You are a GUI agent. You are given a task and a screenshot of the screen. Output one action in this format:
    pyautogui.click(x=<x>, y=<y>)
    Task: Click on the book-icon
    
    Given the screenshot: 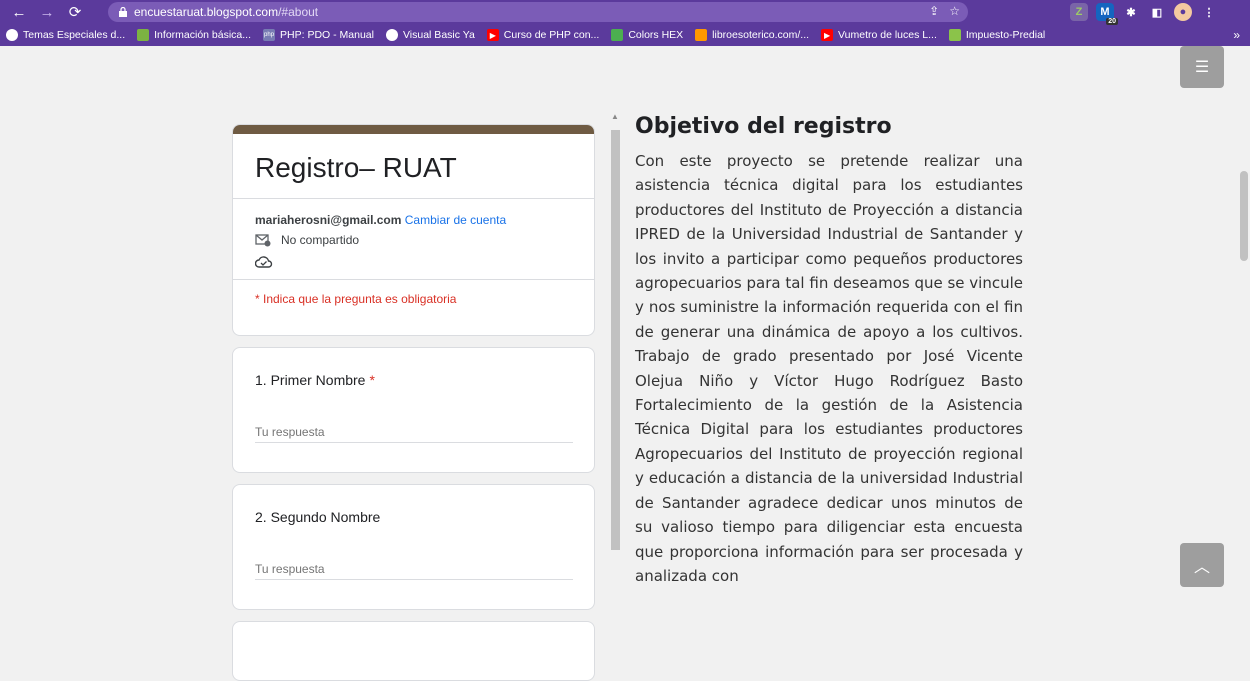 What is the action you would take?
    pyautogui.click(x=701, y=35)
    